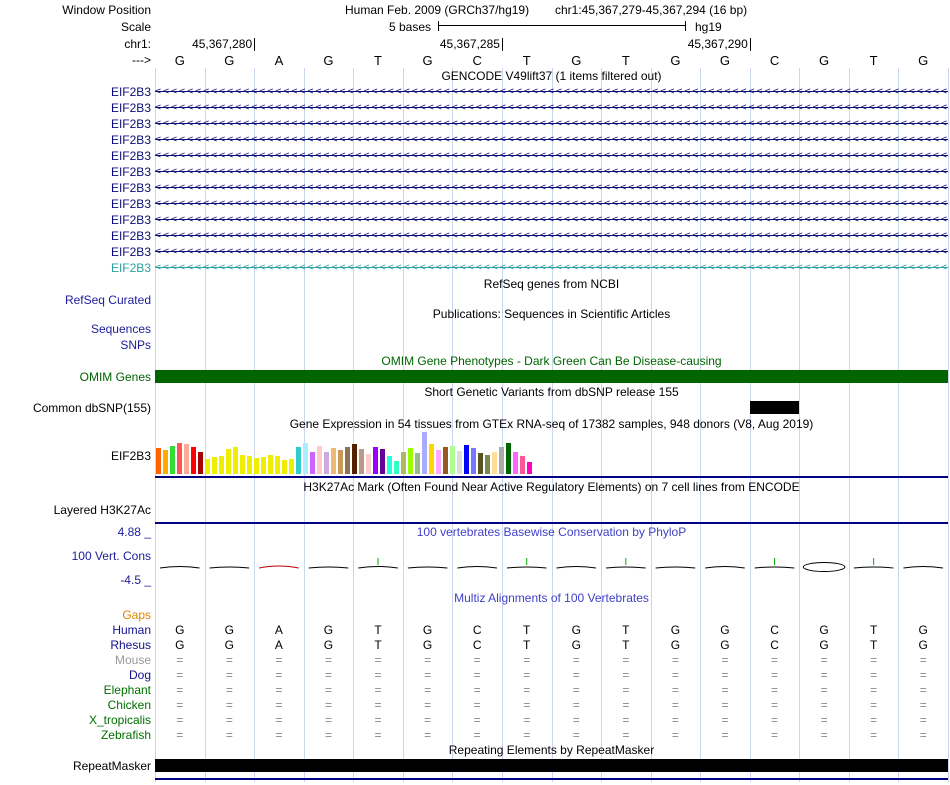  I want to click on refseq-curated-label: RefSeq Curated, so click(108, 300).